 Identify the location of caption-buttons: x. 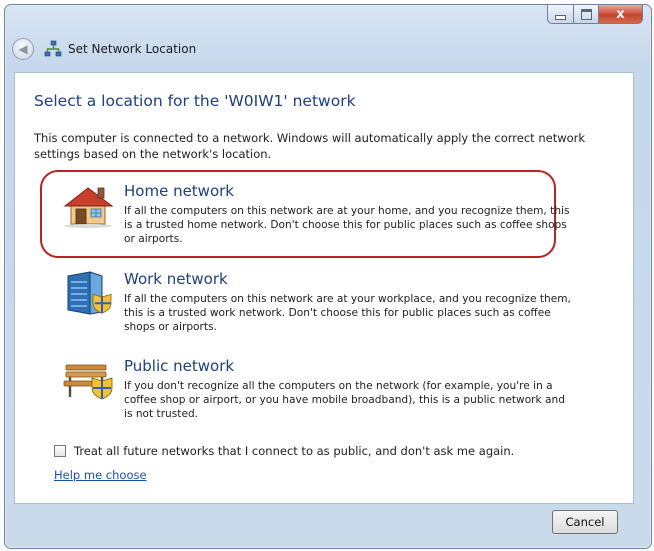
(595, 15).